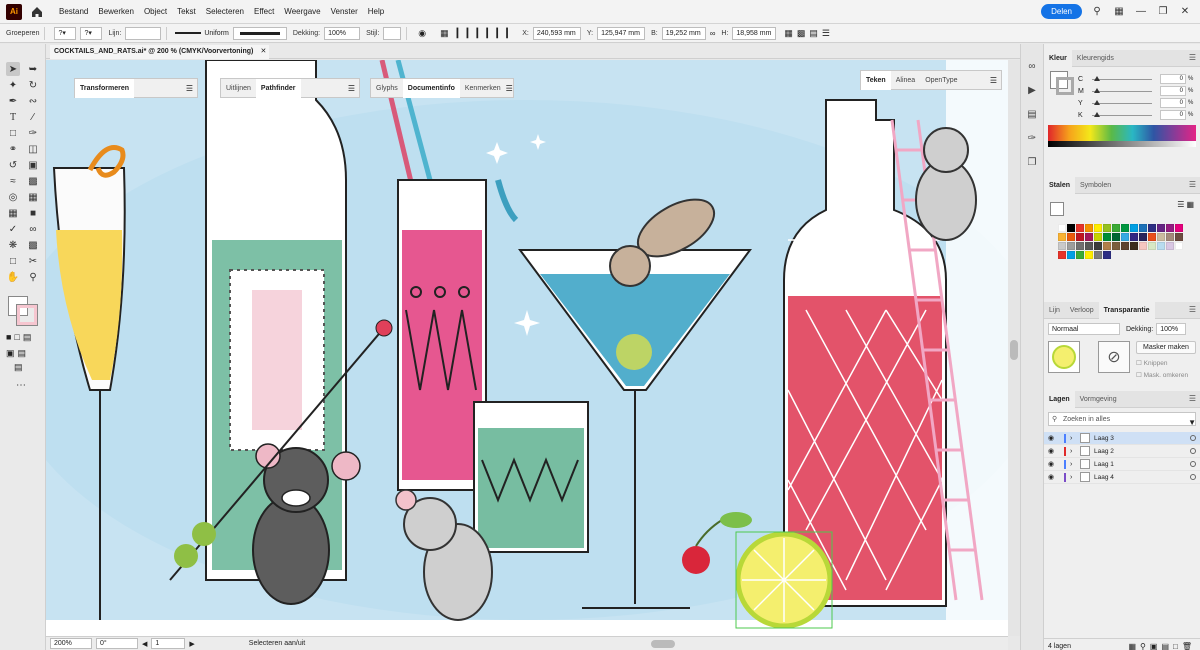  Describe the element at coordinates (65, 33) in the screenshot. I see `fill-swatch: ?▾` at that location.